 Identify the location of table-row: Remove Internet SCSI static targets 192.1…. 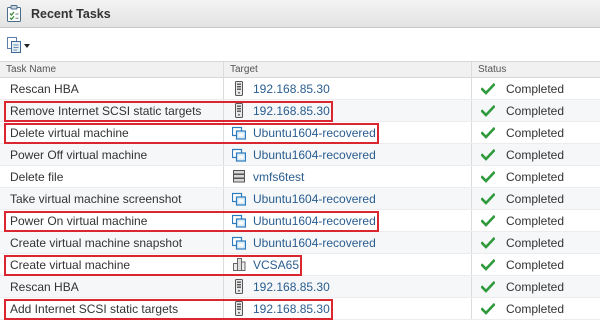
(300, 111).